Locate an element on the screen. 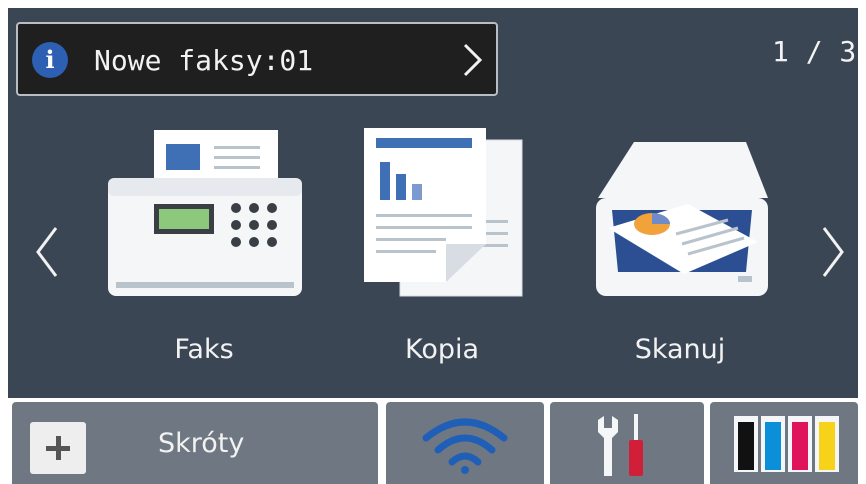 This screenshot has width=866, height=484. app-copy: Kopia is located at coordinates (442, 249).